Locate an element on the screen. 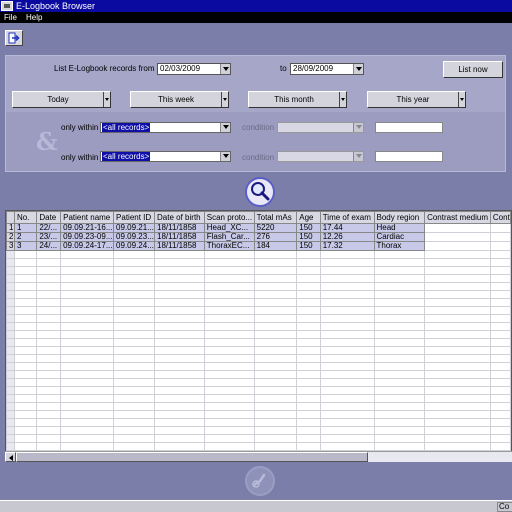 This screenshot has height=512, width=512. column-header: Time of exam is located at coordinates (347, 217).